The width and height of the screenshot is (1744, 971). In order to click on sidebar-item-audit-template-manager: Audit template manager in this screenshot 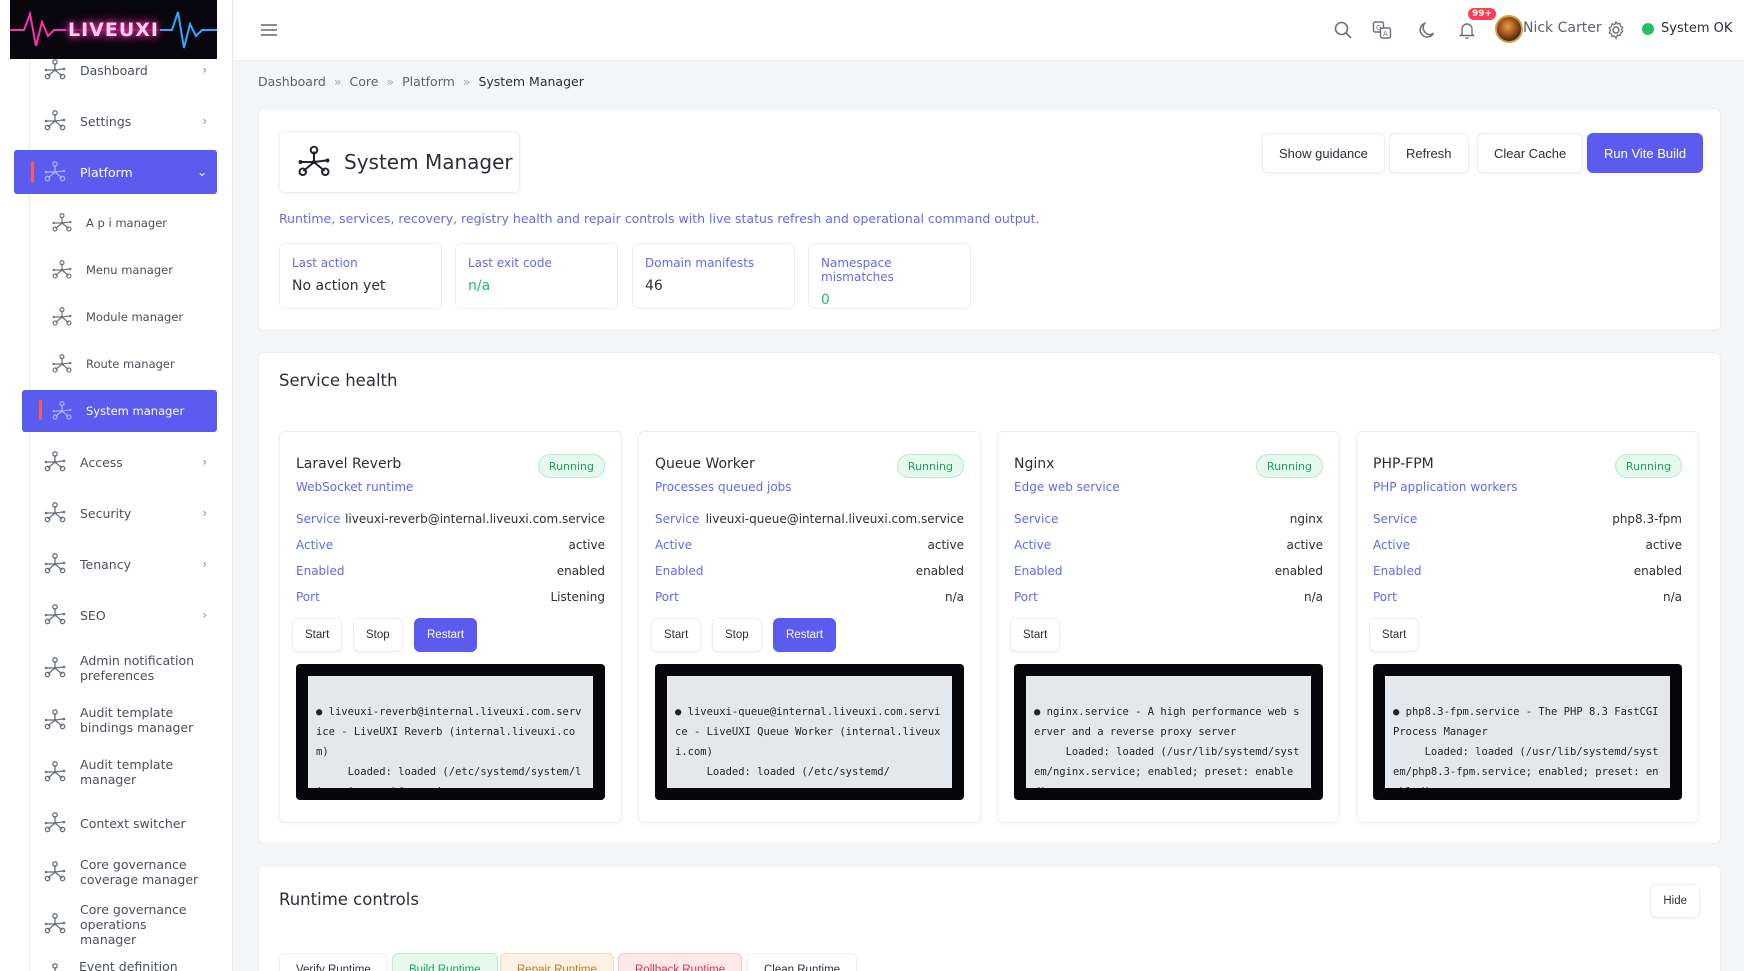, I will do `click(115, 772)`.